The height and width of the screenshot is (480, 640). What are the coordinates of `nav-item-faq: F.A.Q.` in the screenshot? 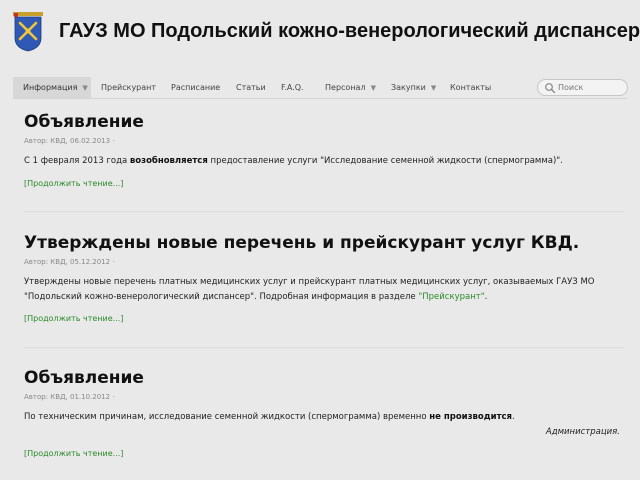 It's located at (292, 87).